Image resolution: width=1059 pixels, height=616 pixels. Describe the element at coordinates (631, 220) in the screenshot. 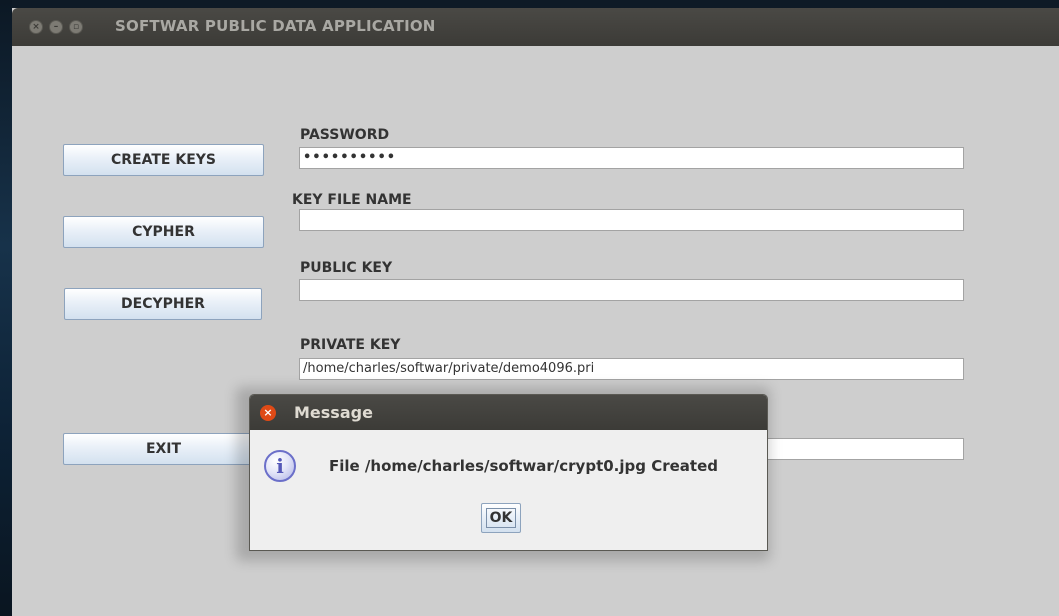

I see `key-file-name-field` at that location.